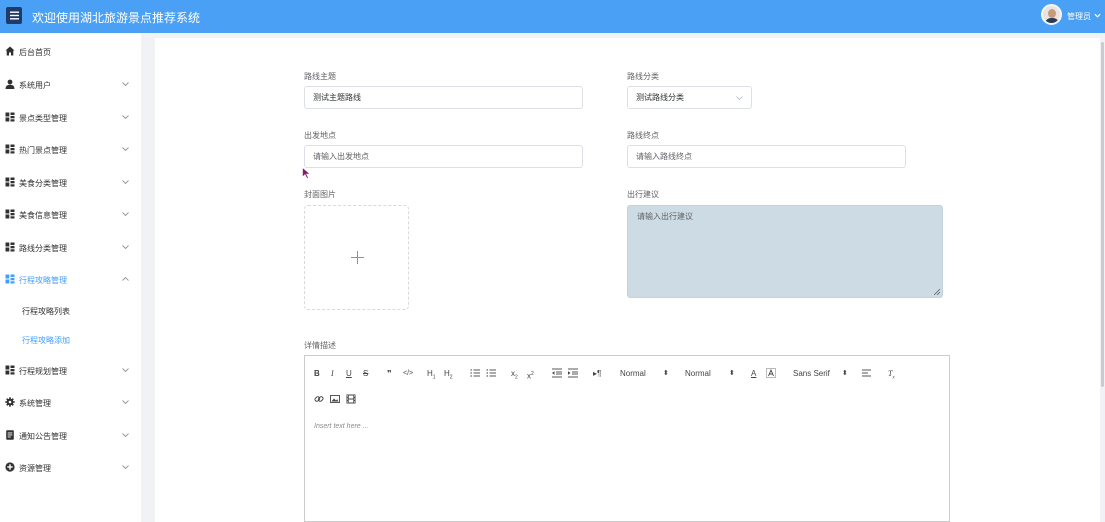 The image size is (1105, 522). I want to click on resize-grip-icon, so click(937, 292).